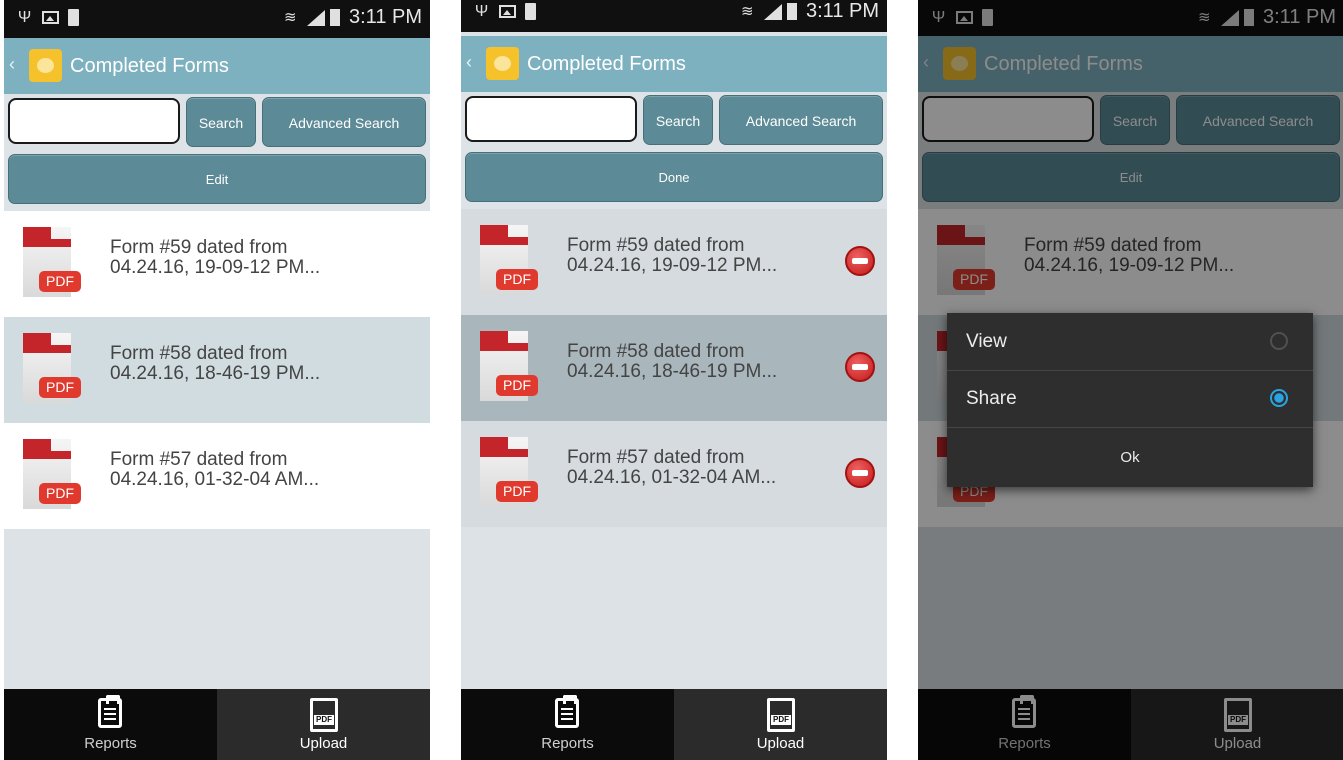 This screenshot has width=1343, height=760. What do you see at coordinates (1279, 341) in the screenshot?
I see `radio-button-icon` at bounding box center [1279, 341].